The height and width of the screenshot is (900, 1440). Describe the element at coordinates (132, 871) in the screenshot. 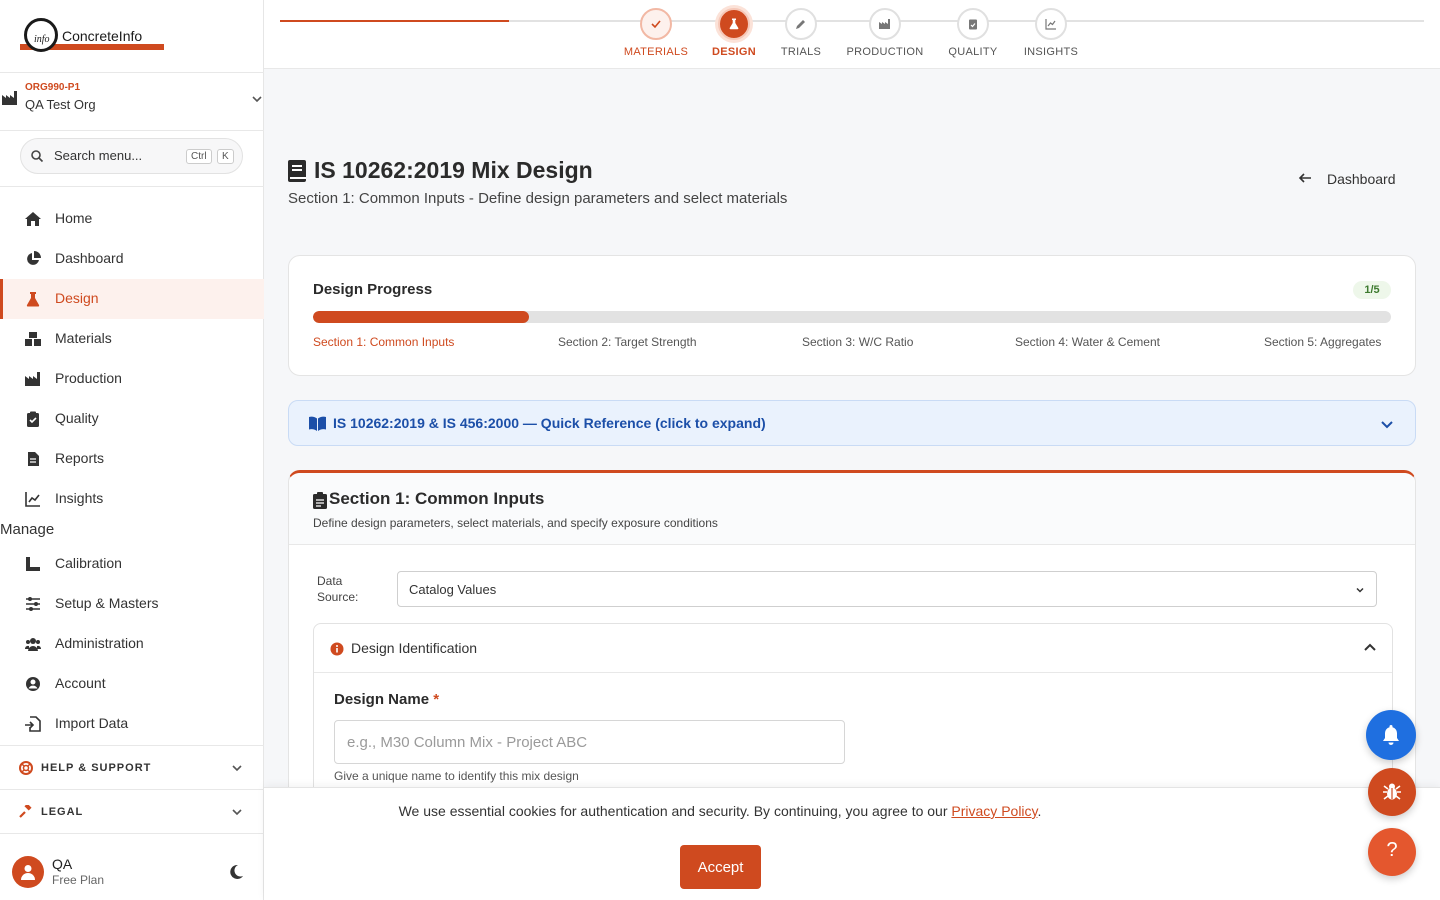

I see `user-profile: QA Free Plan` at that location.